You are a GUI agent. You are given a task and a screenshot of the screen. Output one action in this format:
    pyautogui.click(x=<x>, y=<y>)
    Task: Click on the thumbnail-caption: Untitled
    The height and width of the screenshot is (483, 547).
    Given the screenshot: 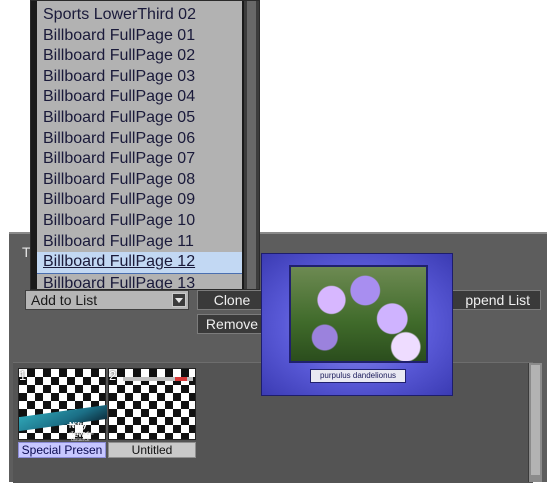 What is the action you would take?
    pyautogui.click(x=152, y=450)
    